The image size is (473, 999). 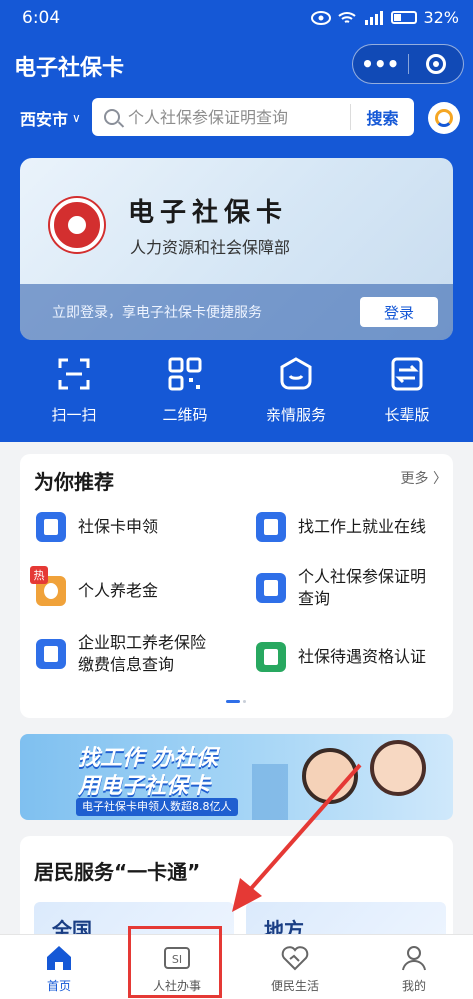 What do you see at coordinates (157, 313) in the screenshot?
I see `login-hint: 立即登录，享电子社保卡便捷服务` at bounding box center [157, 313].